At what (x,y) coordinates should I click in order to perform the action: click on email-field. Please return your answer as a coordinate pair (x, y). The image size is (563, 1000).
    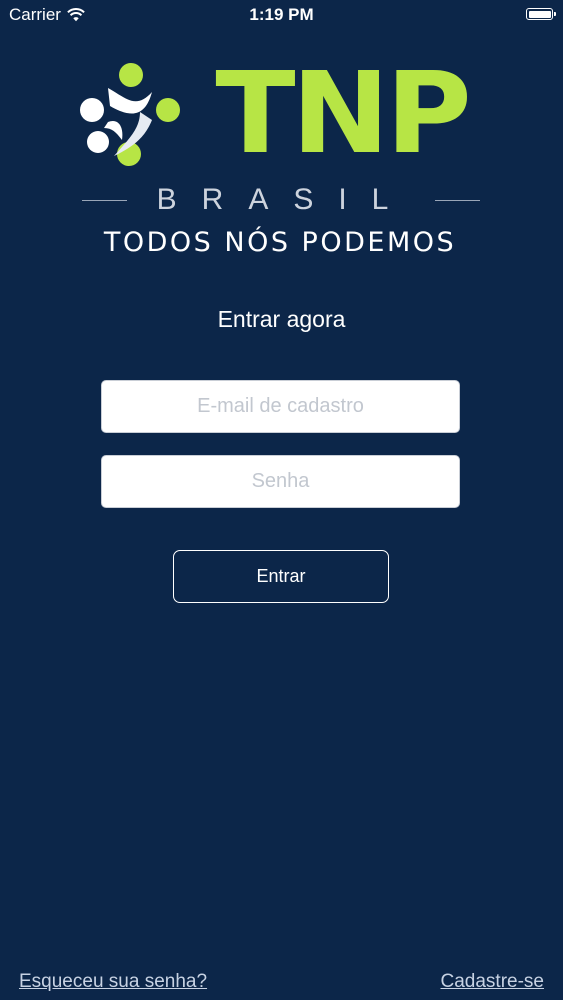
    Looking at the image, I should click on (280, 406).